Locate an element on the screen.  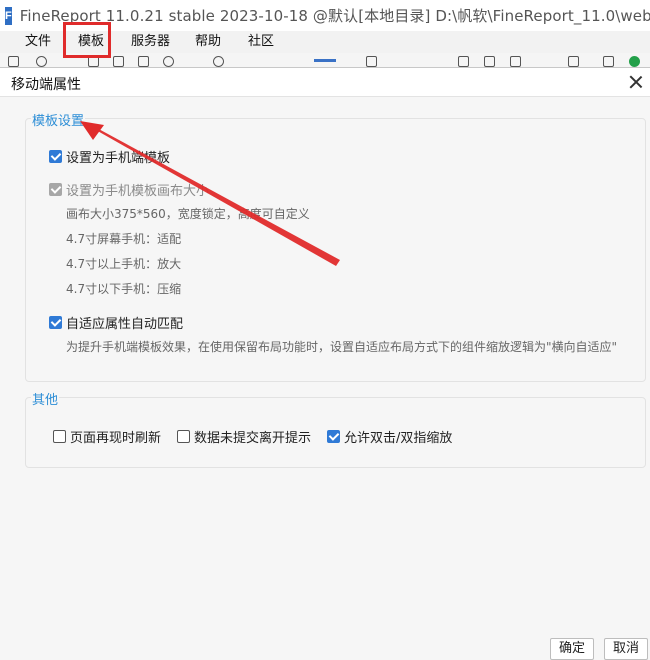
annotation-arrow-shaft is located at coordinates (210, 193).